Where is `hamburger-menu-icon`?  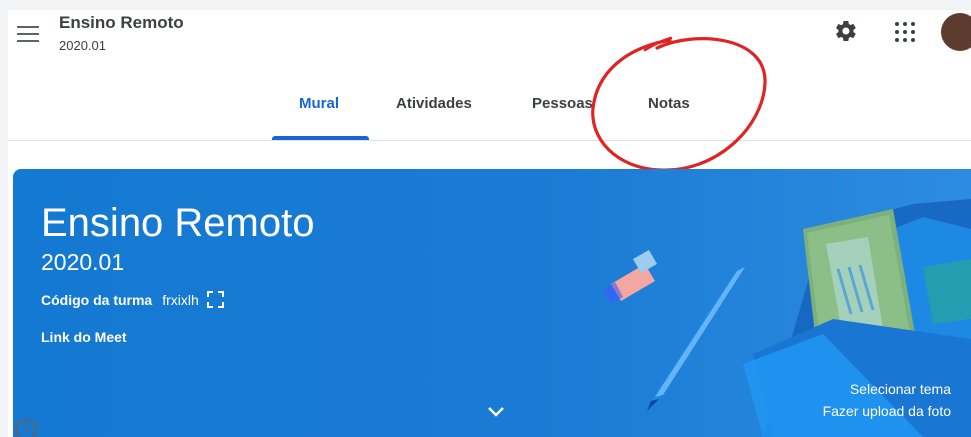
hamburger-menu-icon is located at coordinates (28, 34).